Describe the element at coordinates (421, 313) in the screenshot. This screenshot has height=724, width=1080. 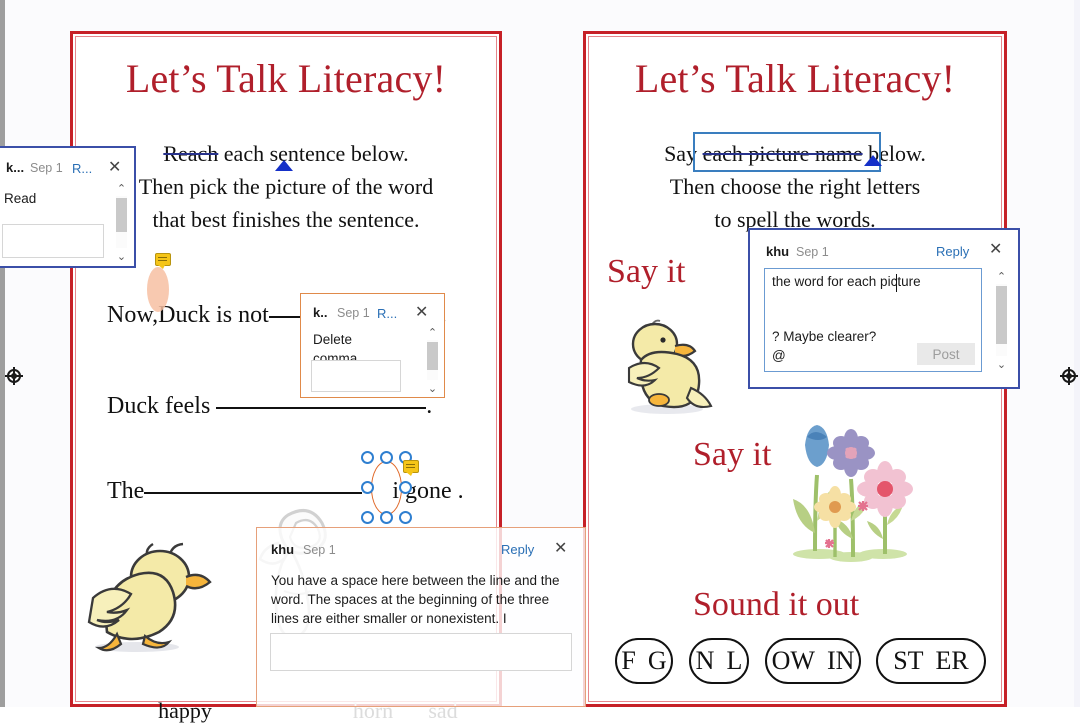
I see `comment-2-close-icon: ✕` at that location.